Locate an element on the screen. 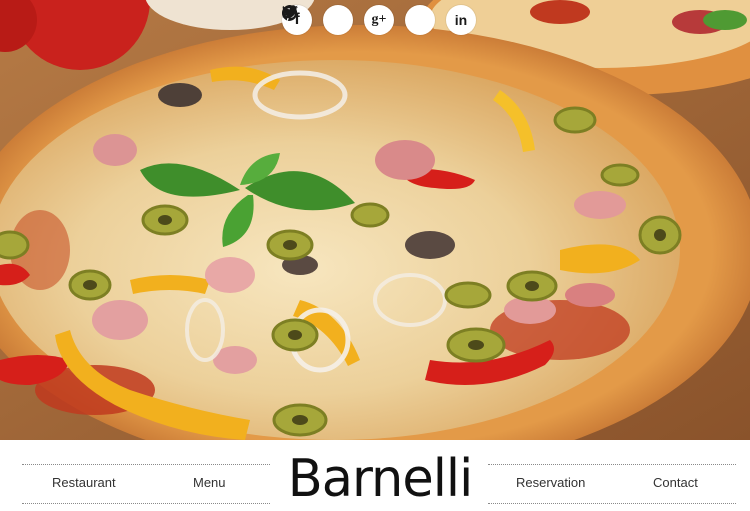 The height and width of the screenshot is (511, 750). google-plus-icon: g+ is located at coordinates (379, 20).